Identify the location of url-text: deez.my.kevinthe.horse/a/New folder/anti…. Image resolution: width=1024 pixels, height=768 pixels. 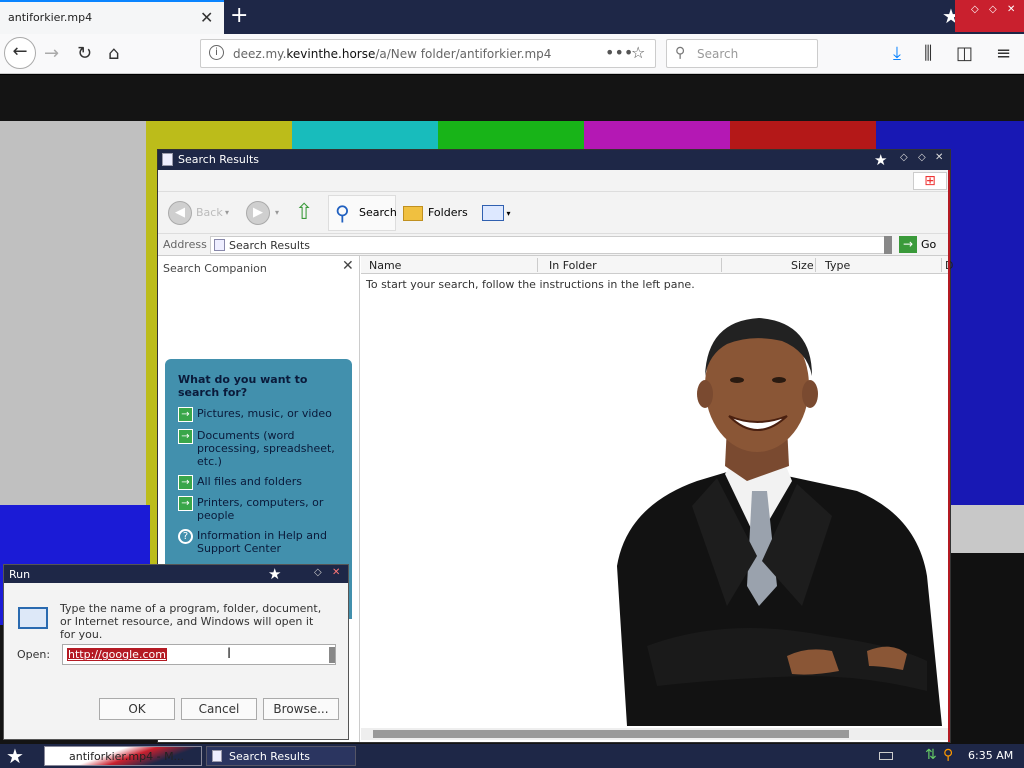
(392, 54).